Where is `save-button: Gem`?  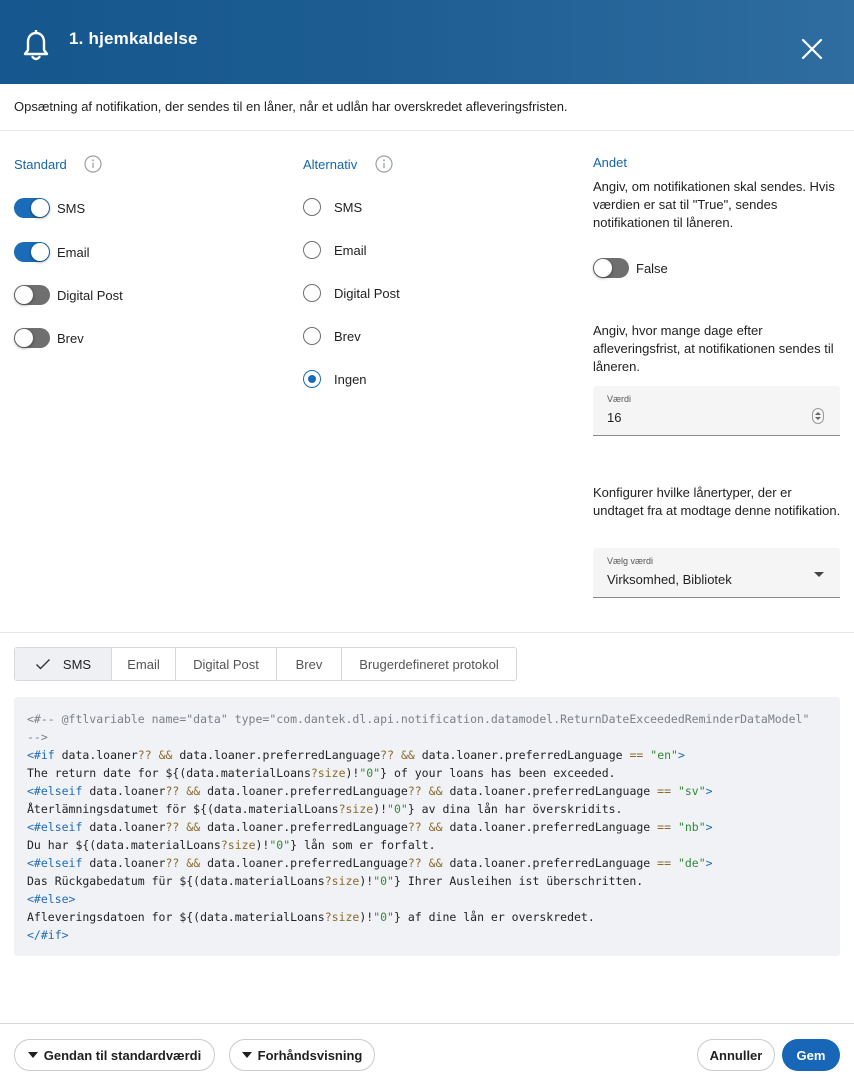 save-button: Gem is located at coordinates (811, 1055).